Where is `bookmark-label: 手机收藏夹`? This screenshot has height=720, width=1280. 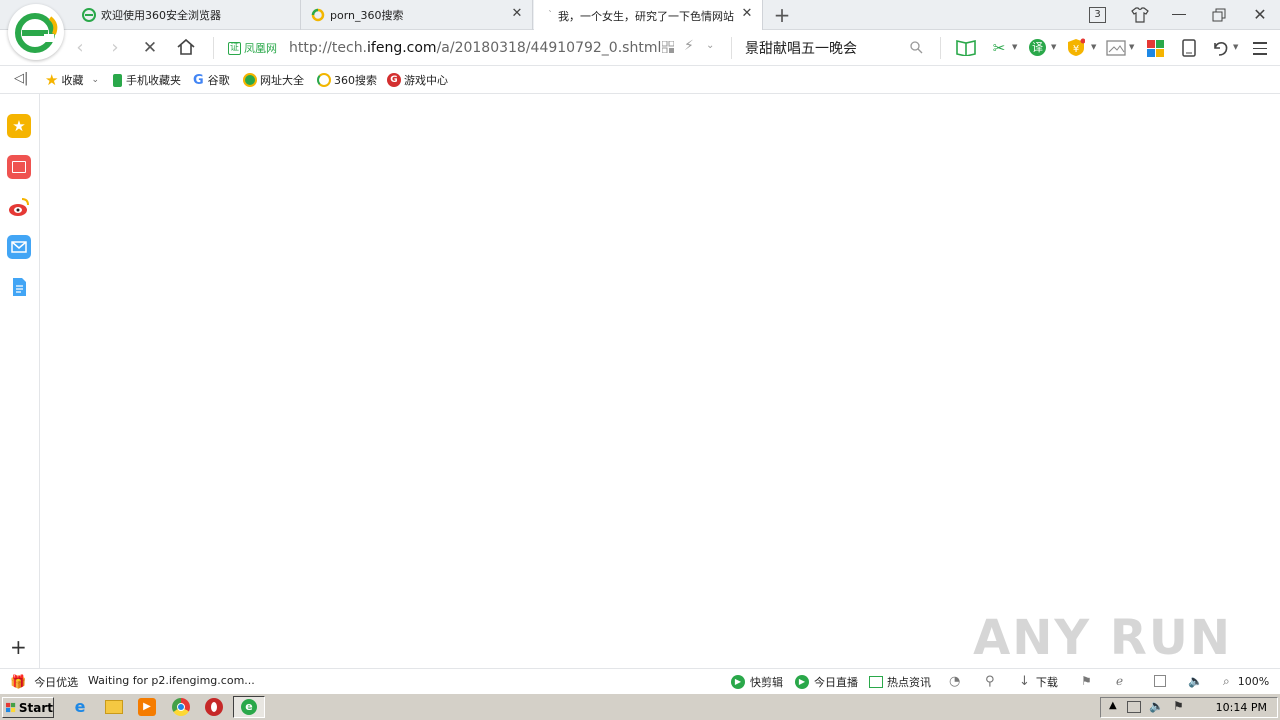 bookmark-label: 手机收藏夹 is located at coordinates (153, 80).